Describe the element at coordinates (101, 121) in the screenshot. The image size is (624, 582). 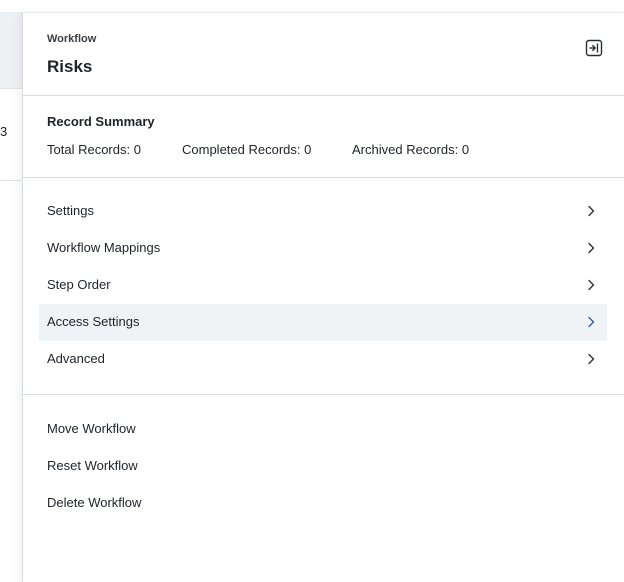
I see `record-summary-title: Record Summary` at that location.